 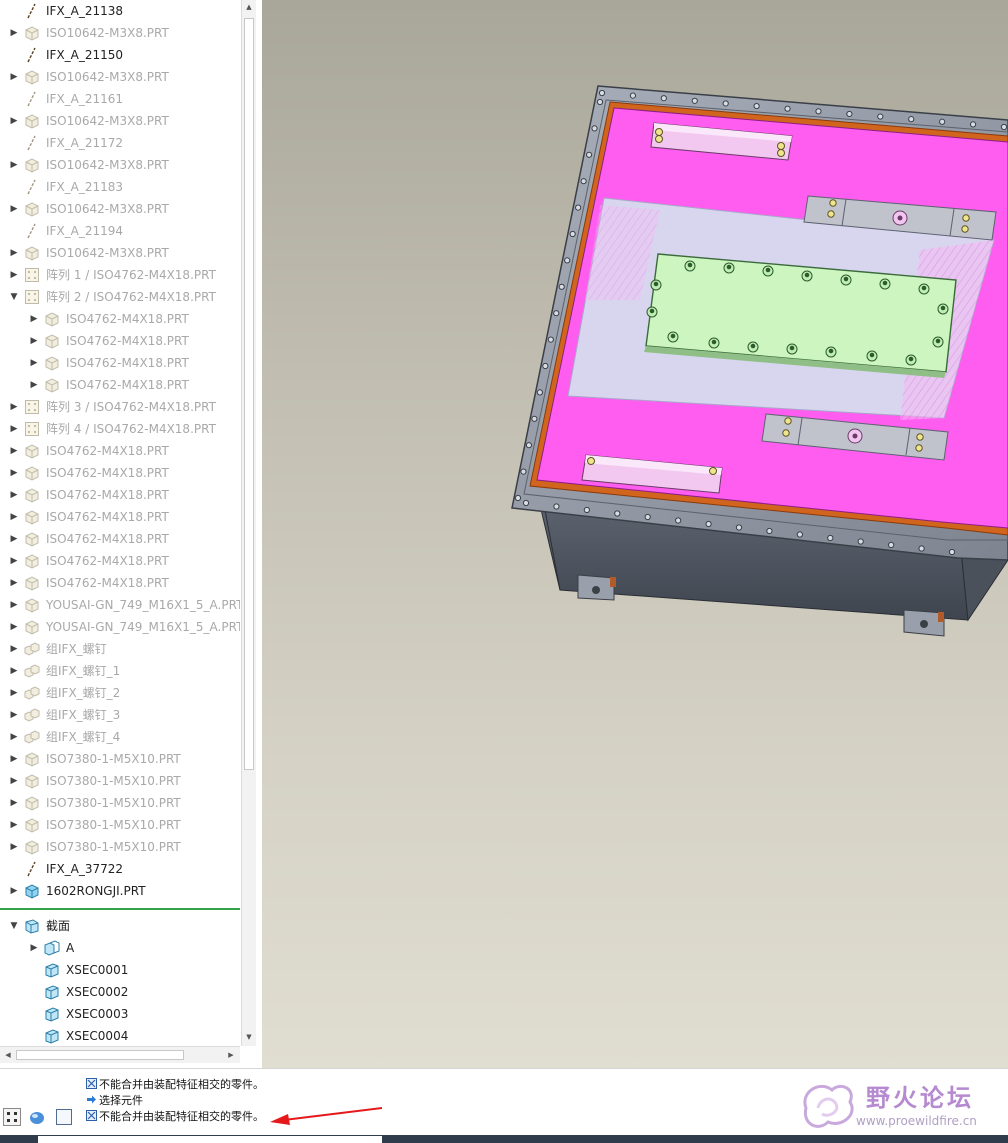 What do you see at coordinates (249, 394) in the screenshot?
I see `scroll-thumb` at bounding box center [249, 394].